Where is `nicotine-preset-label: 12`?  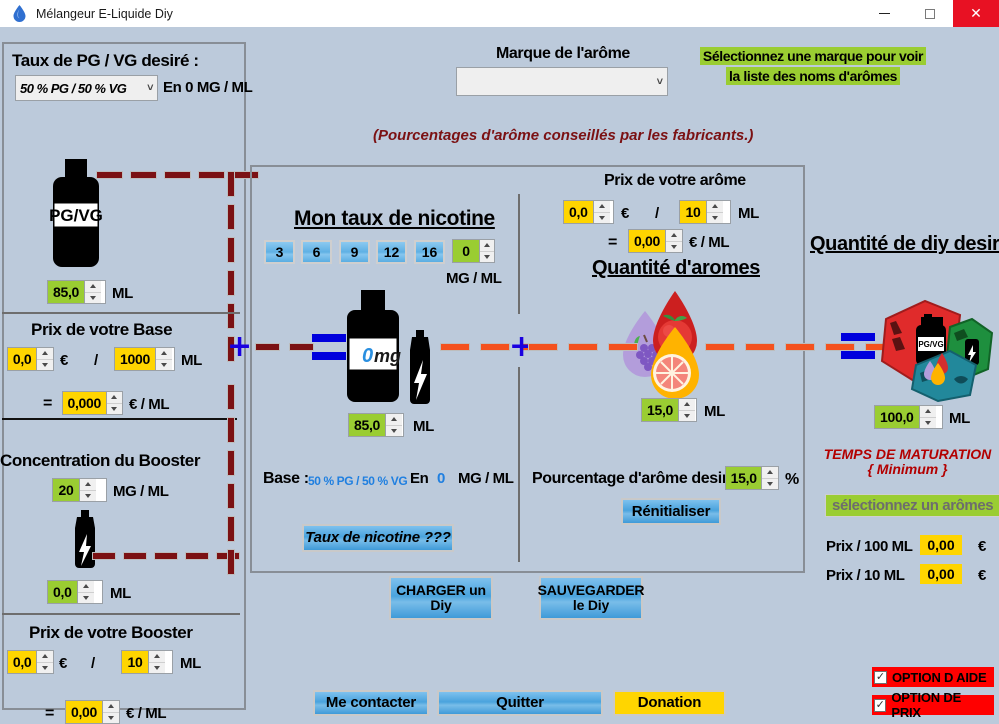 nicotine-preset-label: 12 is located at coordinates (391, 252).